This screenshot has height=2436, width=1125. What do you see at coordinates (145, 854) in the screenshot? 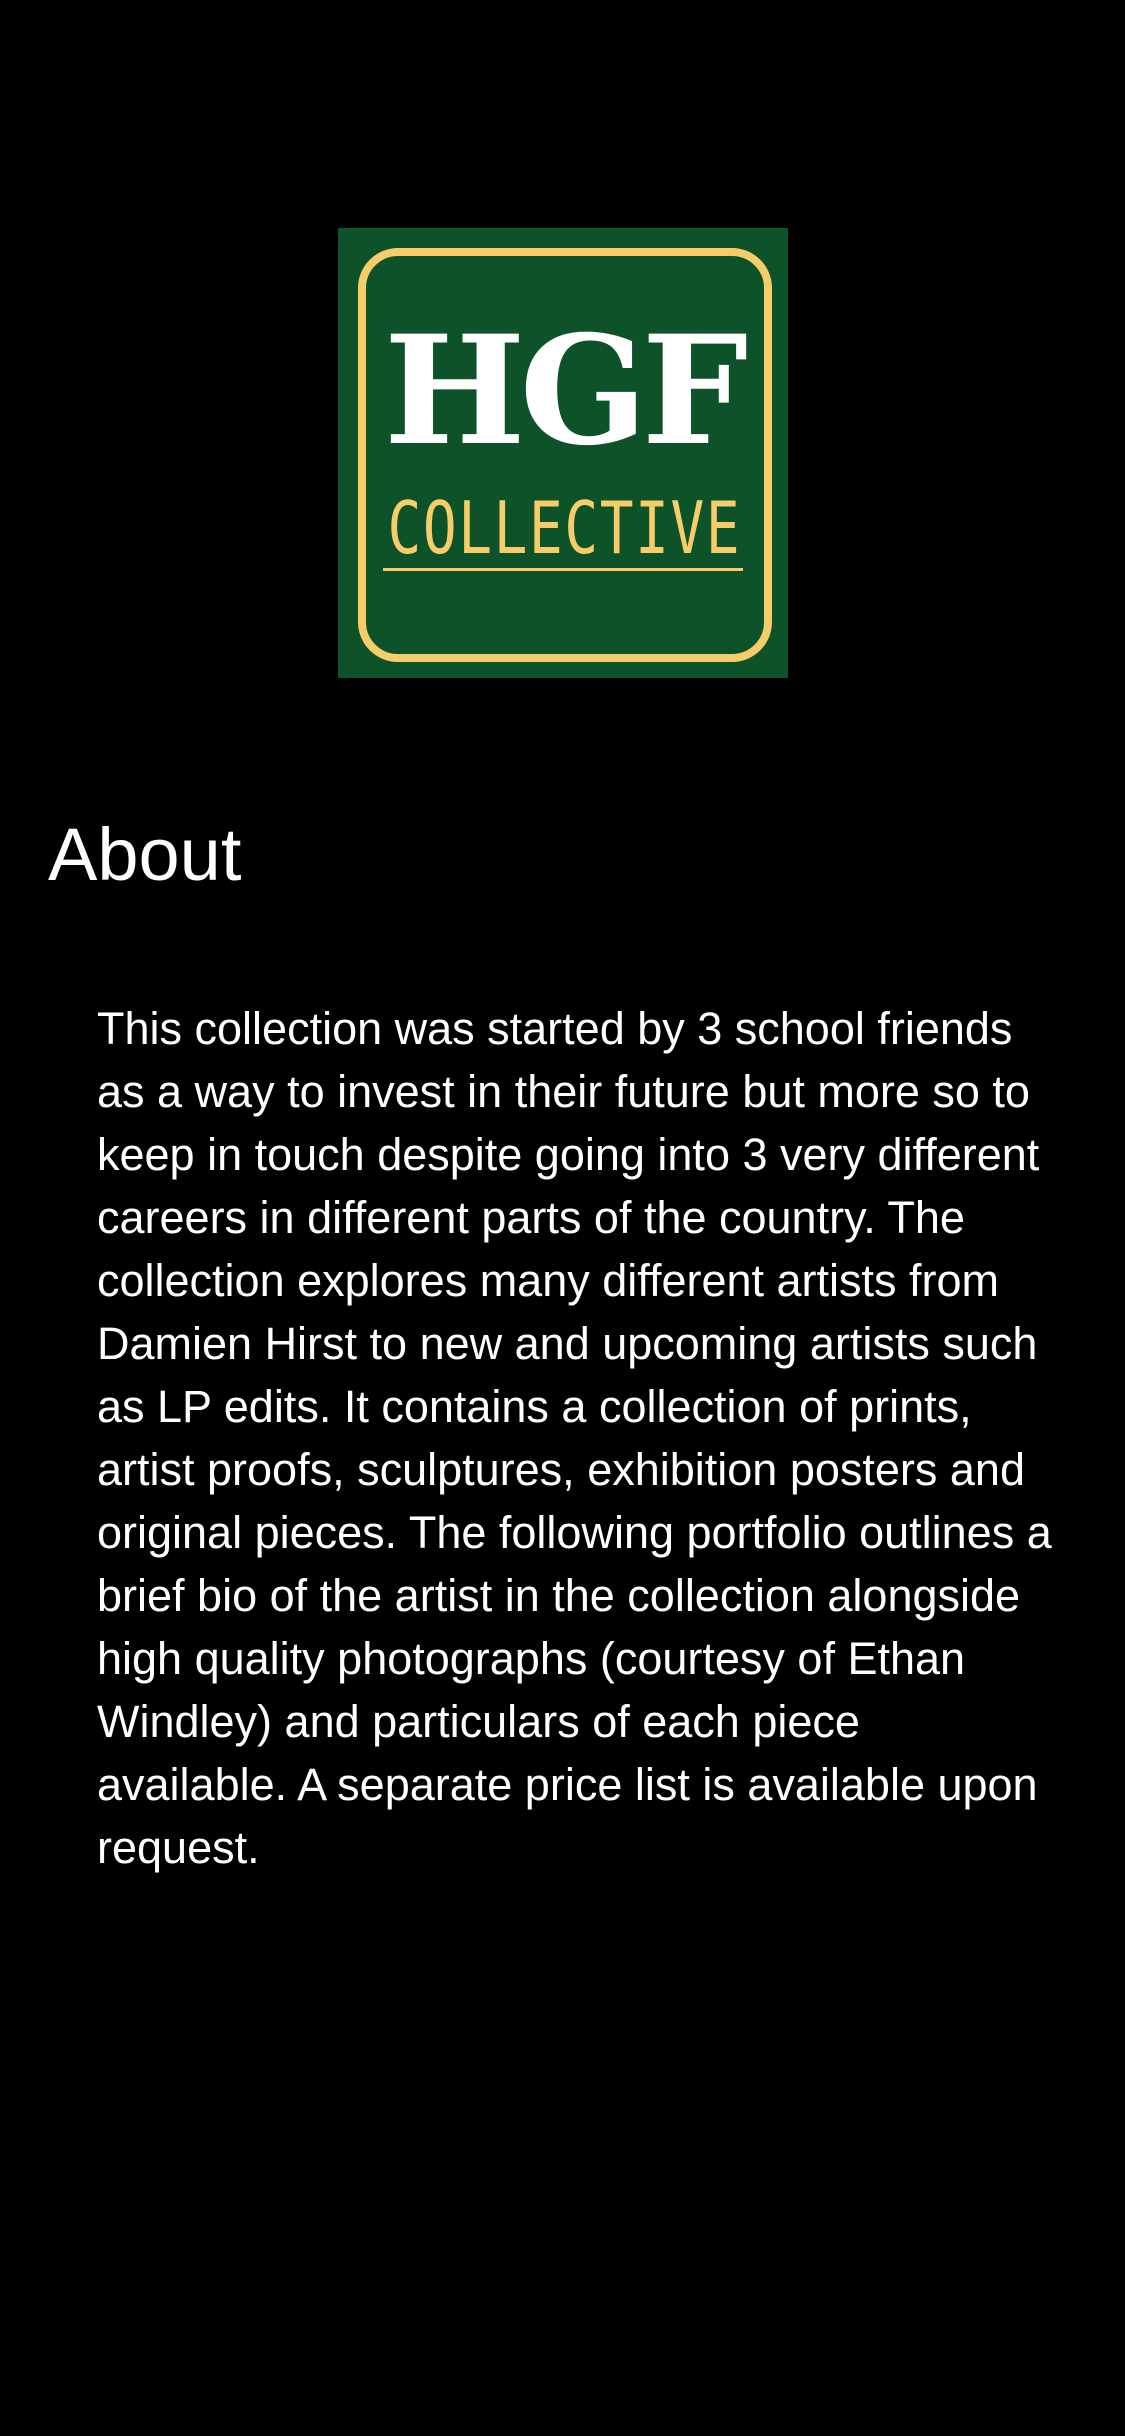
I see `page-title: About` at bounding box center [145, 854].